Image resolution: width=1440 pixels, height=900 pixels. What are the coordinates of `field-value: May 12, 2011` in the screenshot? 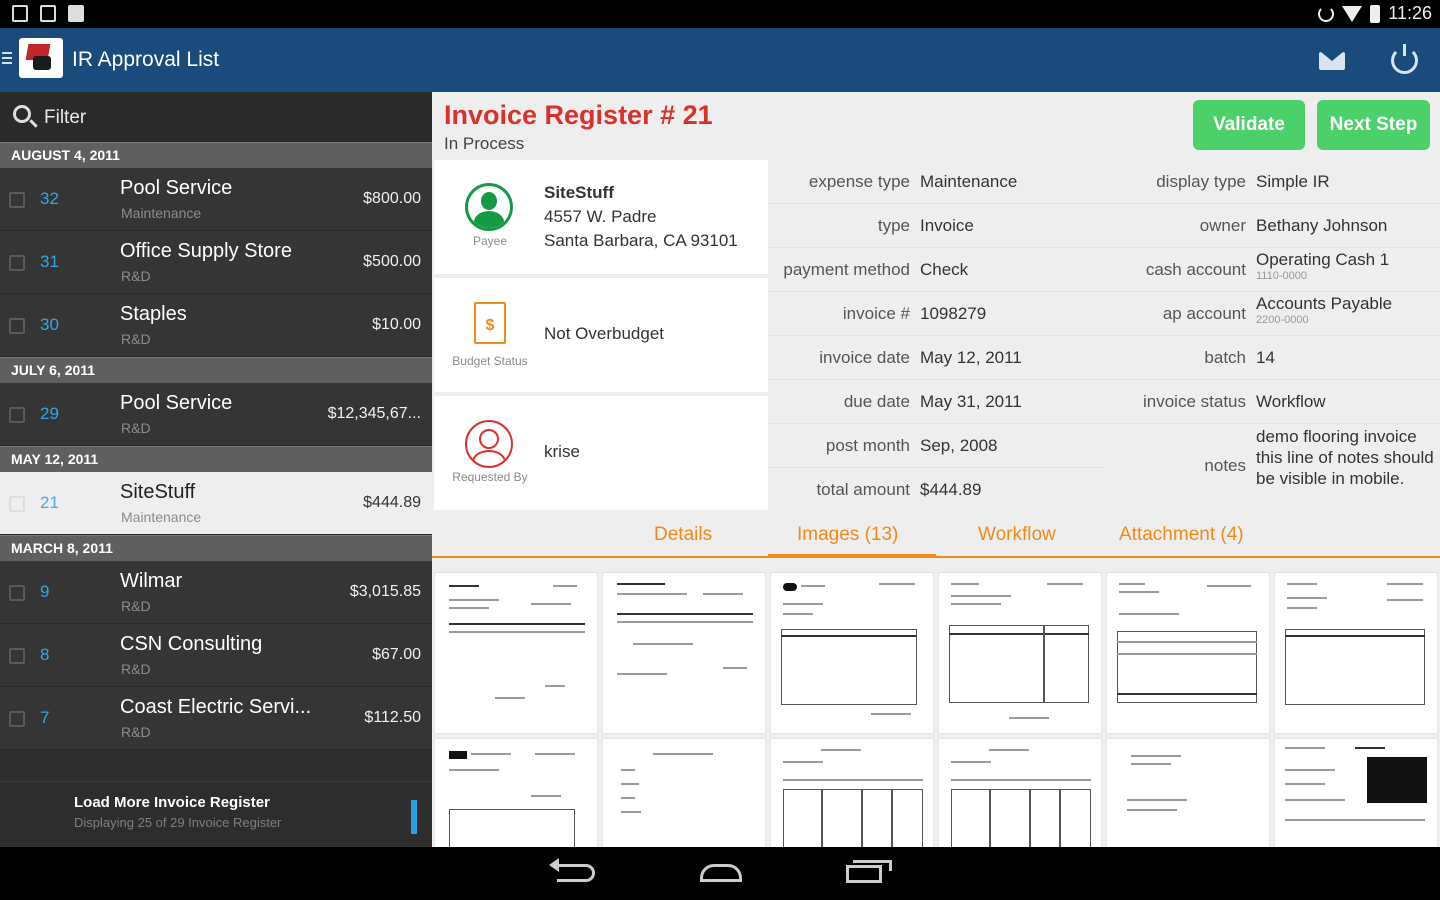 It's located at (971, 357).